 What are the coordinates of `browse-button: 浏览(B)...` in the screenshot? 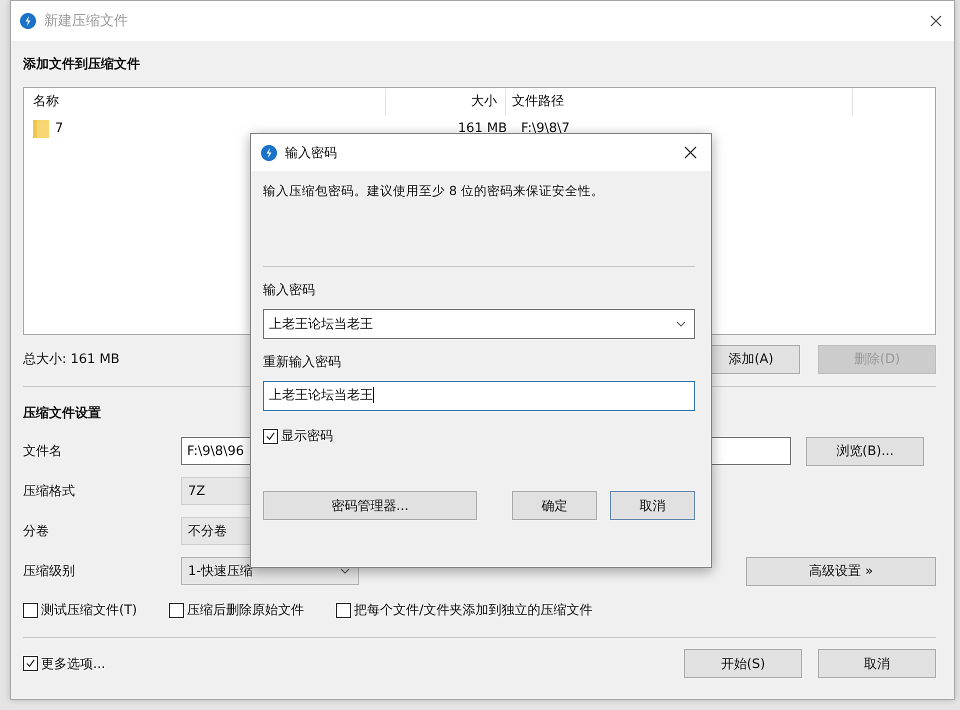 It's located at (865, 451).